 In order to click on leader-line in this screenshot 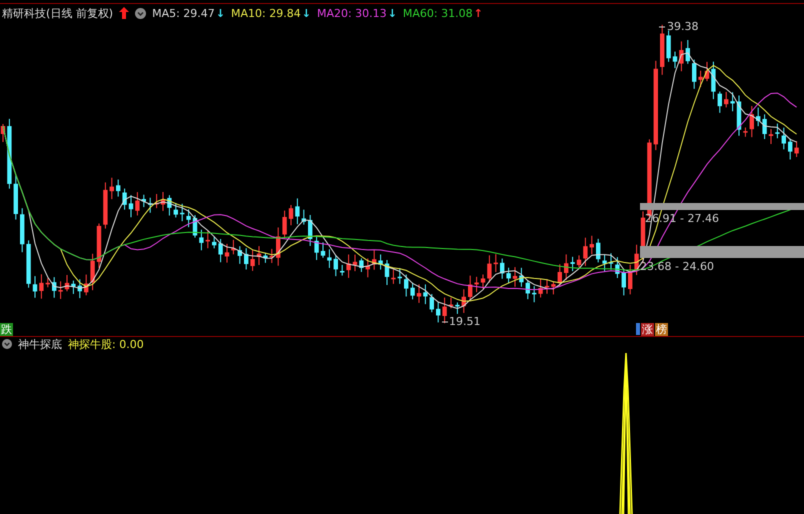, I will do `click(662, 27)`.